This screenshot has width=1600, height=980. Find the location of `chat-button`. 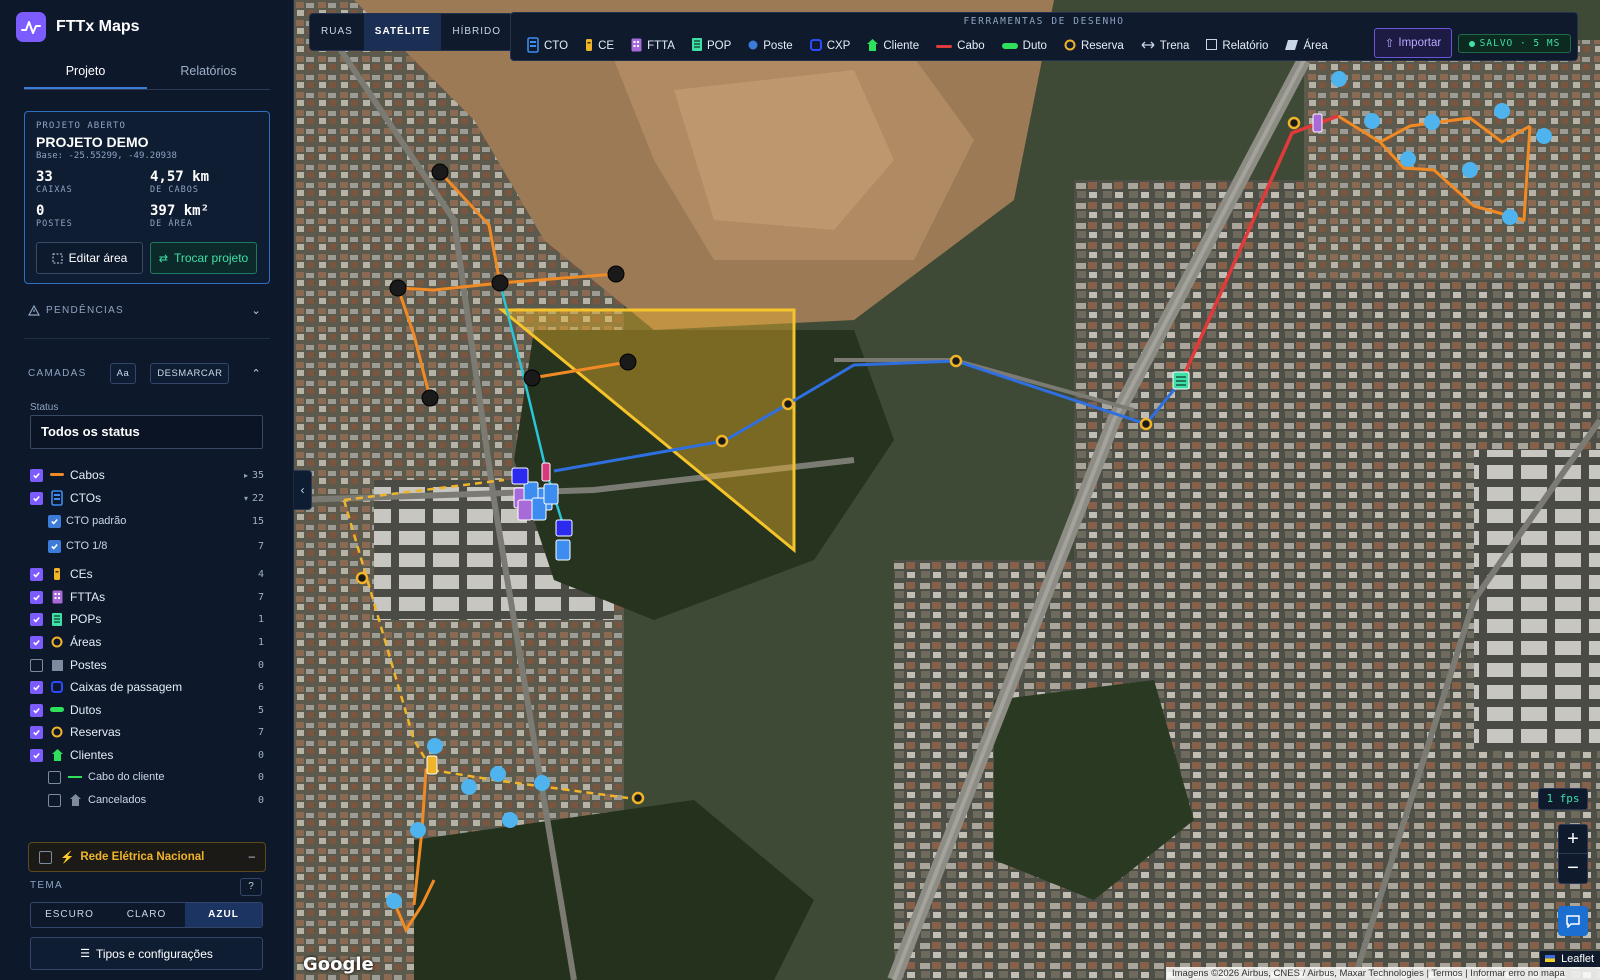

chat-button is located at coordinates (1573, 921).